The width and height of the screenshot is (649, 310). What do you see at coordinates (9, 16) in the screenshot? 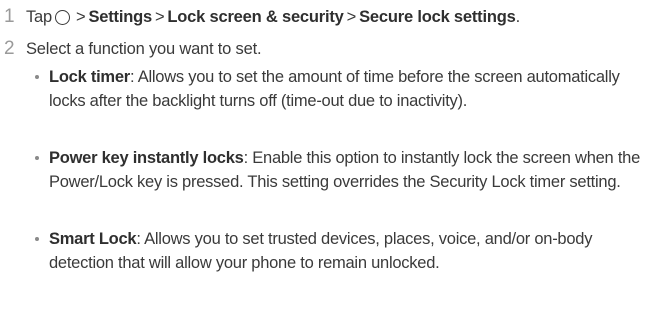
I see `step-number: 1` at bounding box center [9, 16].